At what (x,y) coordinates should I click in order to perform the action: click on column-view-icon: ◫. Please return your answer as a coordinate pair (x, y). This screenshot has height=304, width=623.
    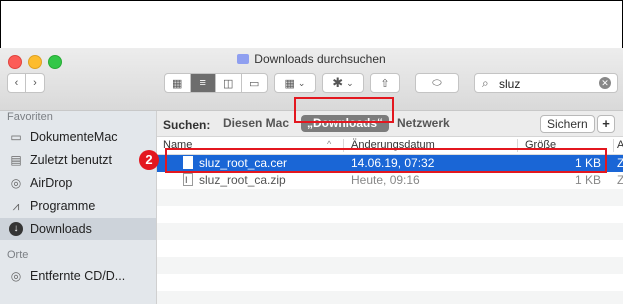
    Looking at the image, I should click on (228, 83).